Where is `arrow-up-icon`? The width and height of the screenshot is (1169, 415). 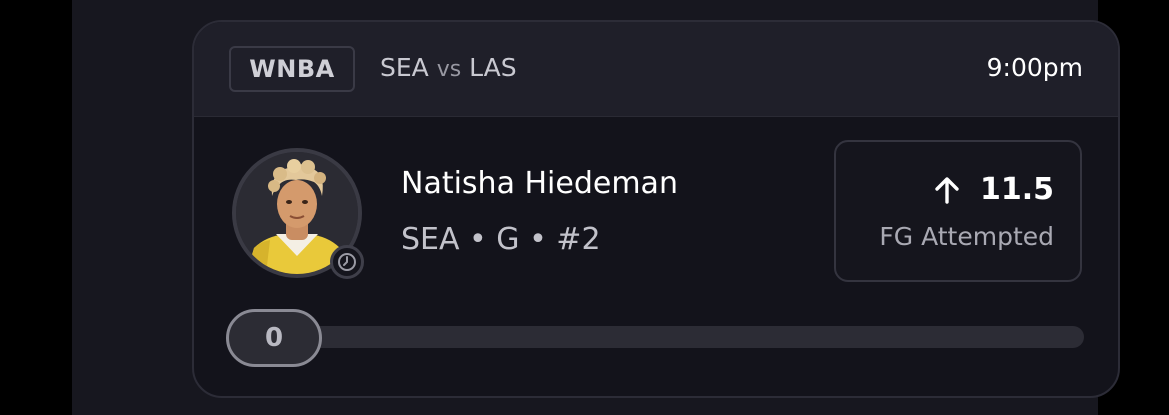
arrow-up-icon is located at coordinates (947, 190).